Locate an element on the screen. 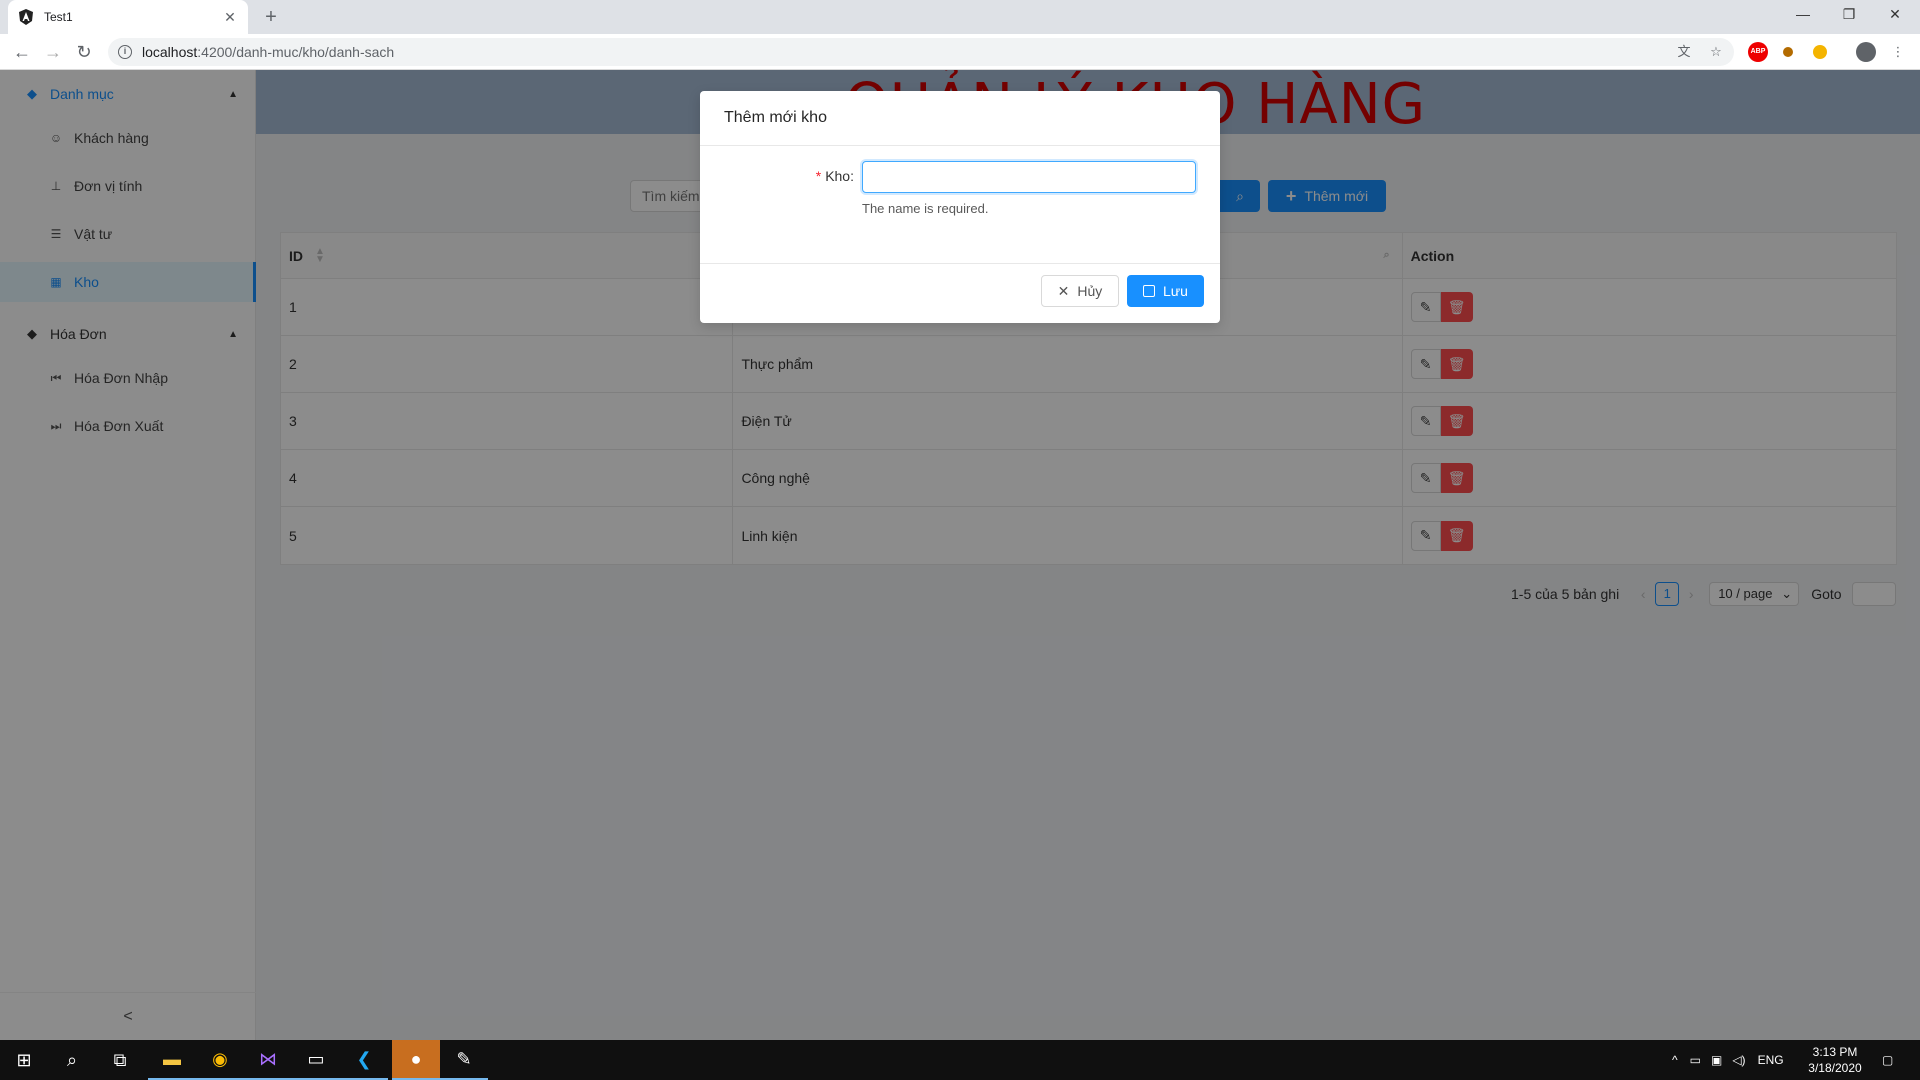 The image size is (1920, 1080). site-info-icon: i is located at coordinates (125, 52).